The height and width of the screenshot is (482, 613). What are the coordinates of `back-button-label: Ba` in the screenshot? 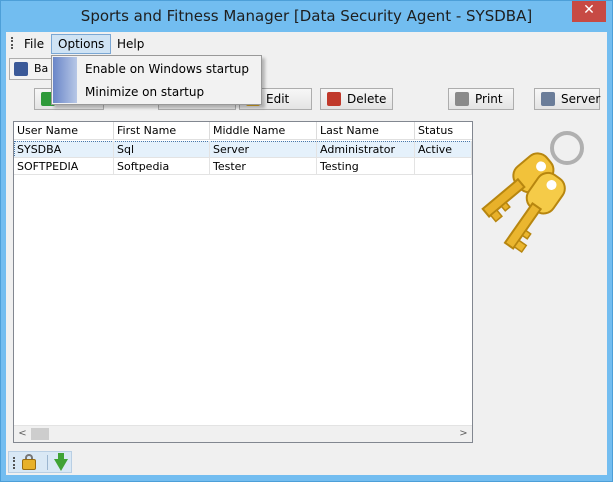 It's located at (41, 68).